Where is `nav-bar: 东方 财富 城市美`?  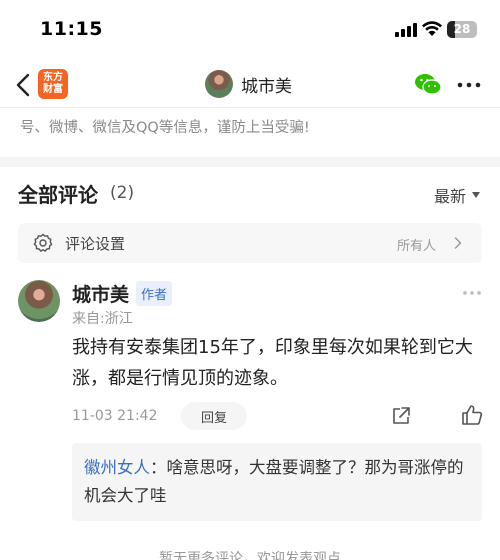
nav-bar: 东方 财富 城市美 is located at coordinates (250, 85).